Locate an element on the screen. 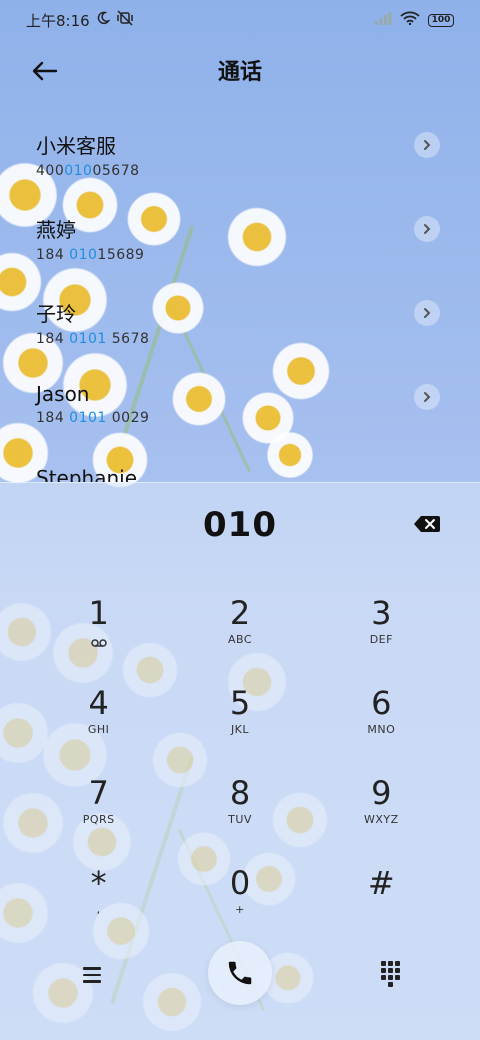 Image resolution: width=480 pixels, height=1040 pixels. key-2: 2 ABC is located at coordinates (239, 632).